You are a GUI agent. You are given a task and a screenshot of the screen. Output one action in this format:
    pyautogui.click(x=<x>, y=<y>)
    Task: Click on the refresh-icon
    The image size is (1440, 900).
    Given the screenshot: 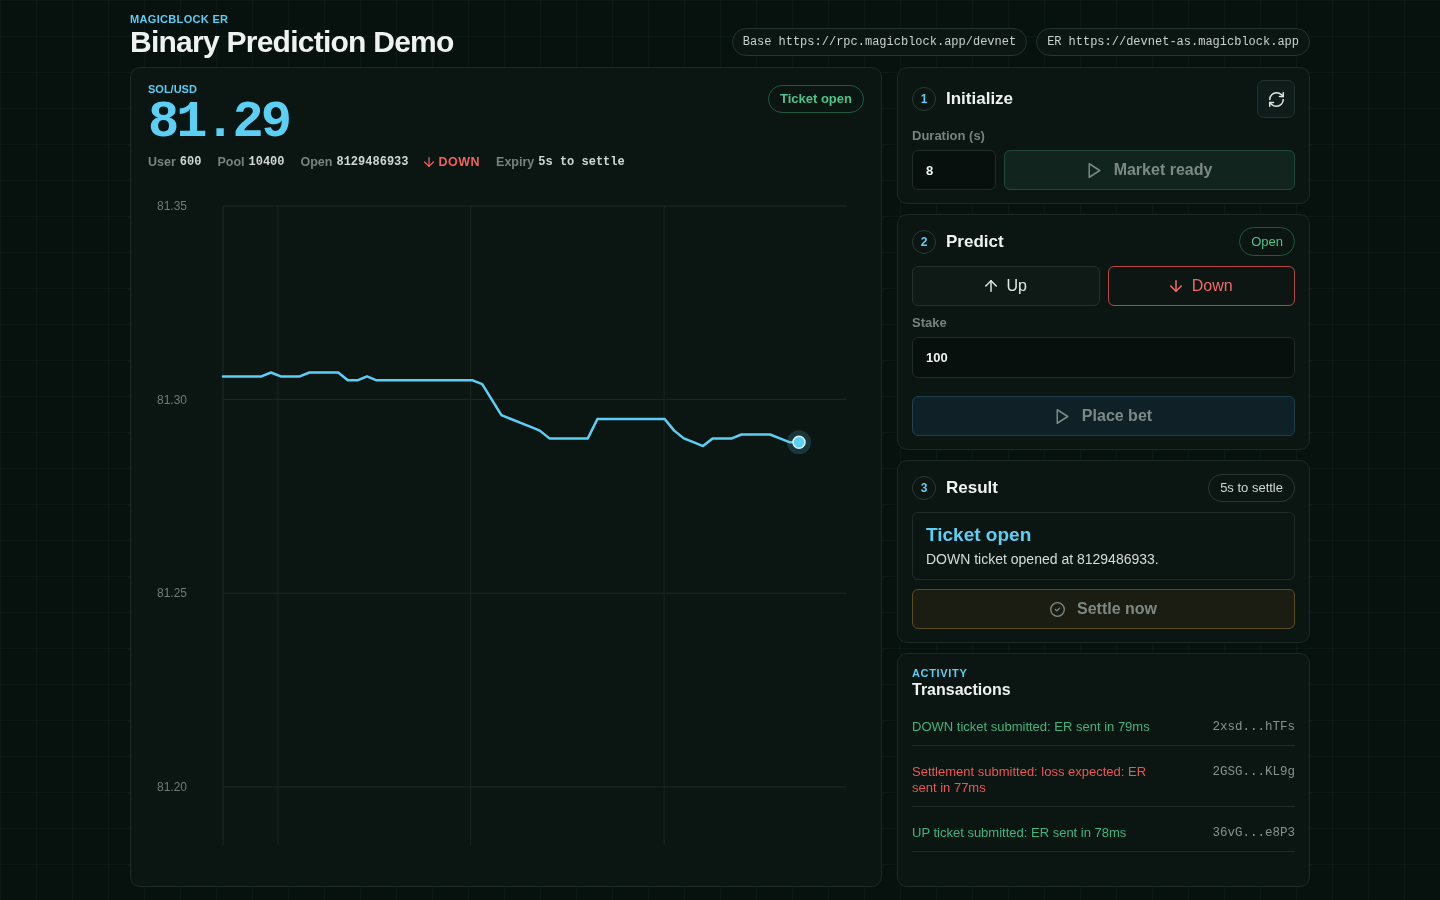 What is the action you would take?
    pyautogui.click(x=1276, y=99)
    